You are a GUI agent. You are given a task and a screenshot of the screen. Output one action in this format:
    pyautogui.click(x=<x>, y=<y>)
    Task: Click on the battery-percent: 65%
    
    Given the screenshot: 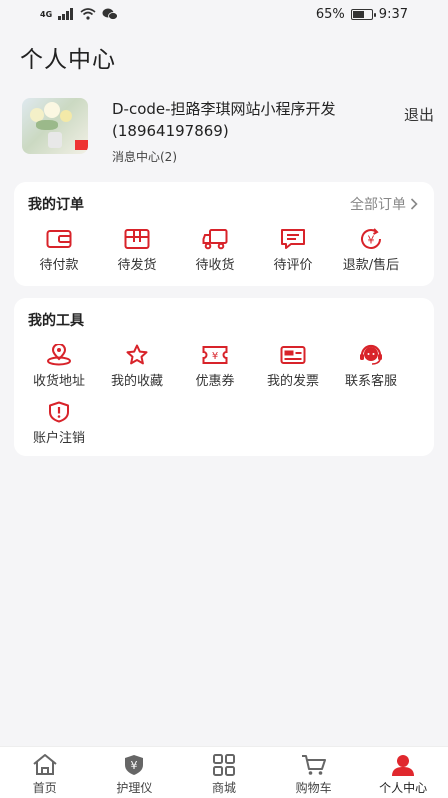 What is the action you would take?
    pyautogui.click(x=330, y=14)
    